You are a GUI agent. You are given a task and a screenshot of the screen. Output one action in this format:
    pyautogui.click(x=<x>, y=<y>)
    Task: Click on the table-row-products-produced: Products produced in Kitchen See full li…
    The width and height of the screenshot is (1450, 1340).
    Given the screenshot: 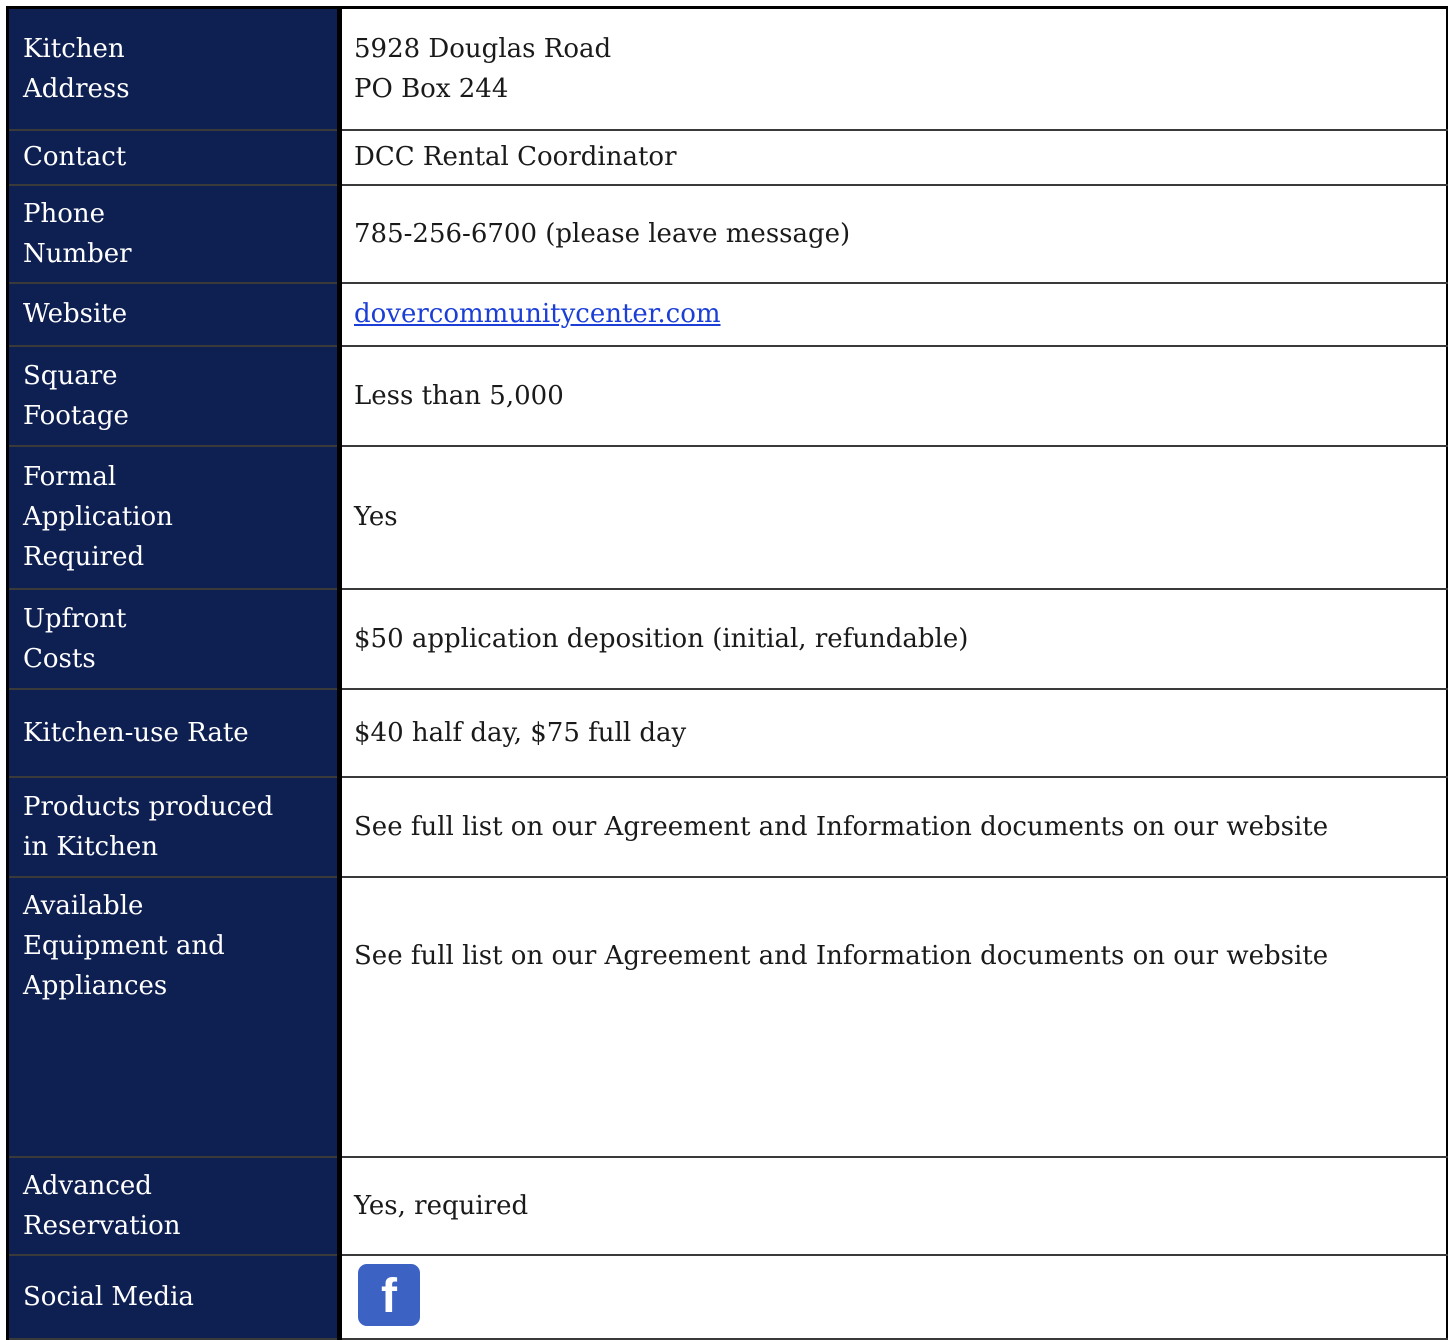 What is the action you would take?
    pyautogui.click(x=727, y=827)
    